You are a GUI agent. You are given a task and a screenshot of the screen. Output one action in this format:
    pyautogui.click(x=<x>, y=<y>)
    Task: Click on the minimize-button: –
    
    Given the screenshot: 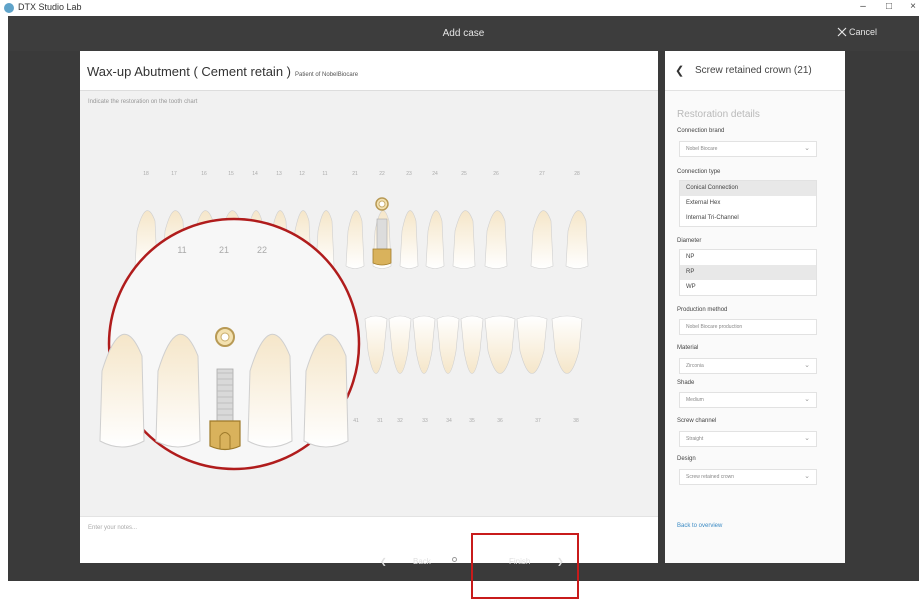 What is the action you would take?
    pyautogui.click(x=863, y=6)
    